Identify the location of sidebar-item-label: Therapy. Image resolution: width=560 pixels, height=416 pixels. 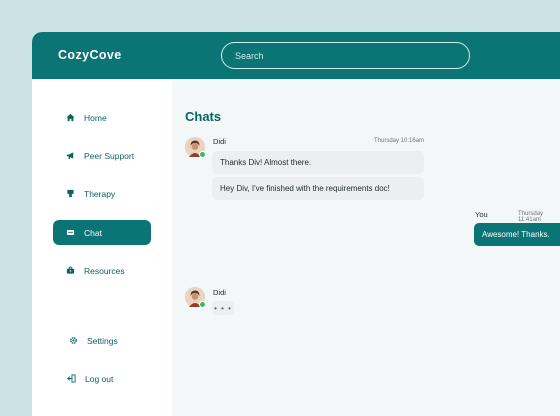
(100, 193).